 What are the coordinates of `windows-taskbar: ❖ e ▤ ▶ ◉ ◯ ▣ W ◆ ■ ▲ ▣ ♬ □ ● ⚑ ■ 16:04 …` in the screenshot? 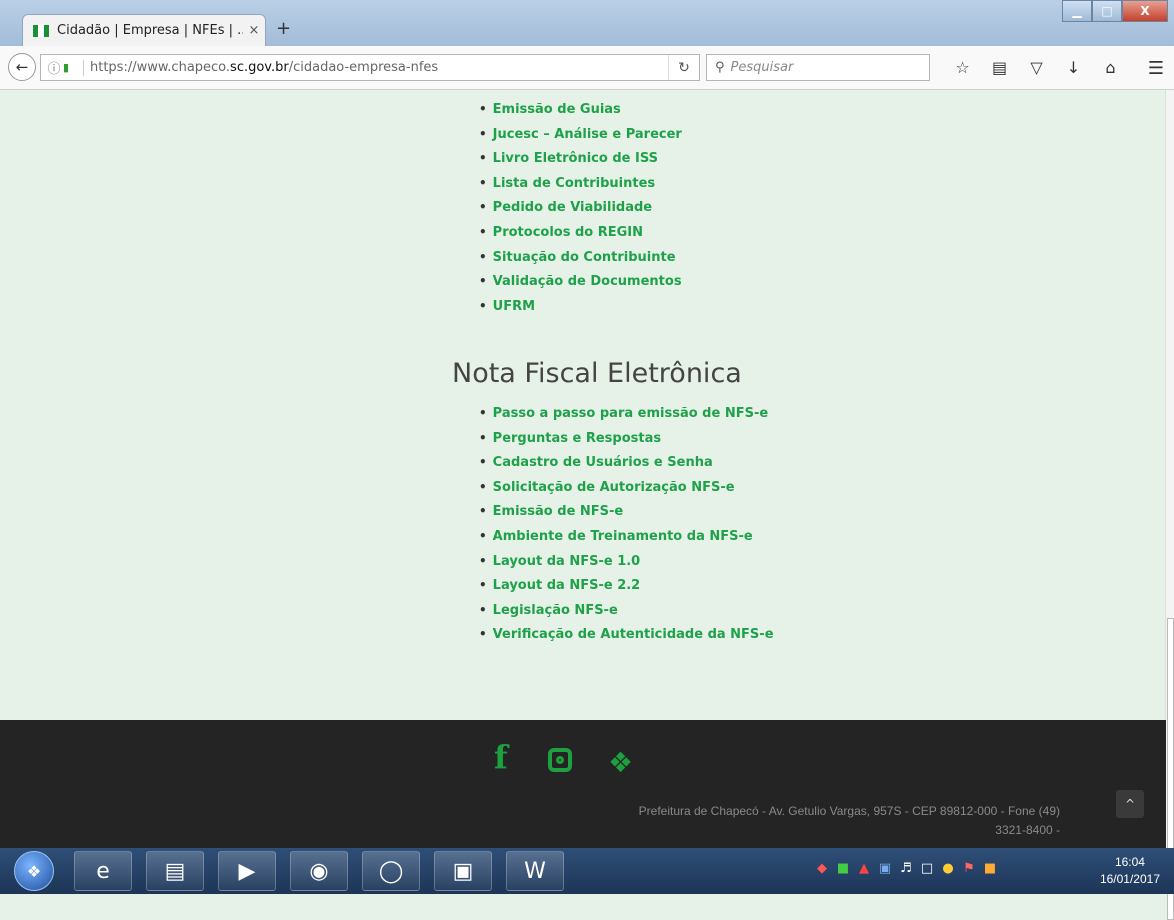 It's located at (587, 871).